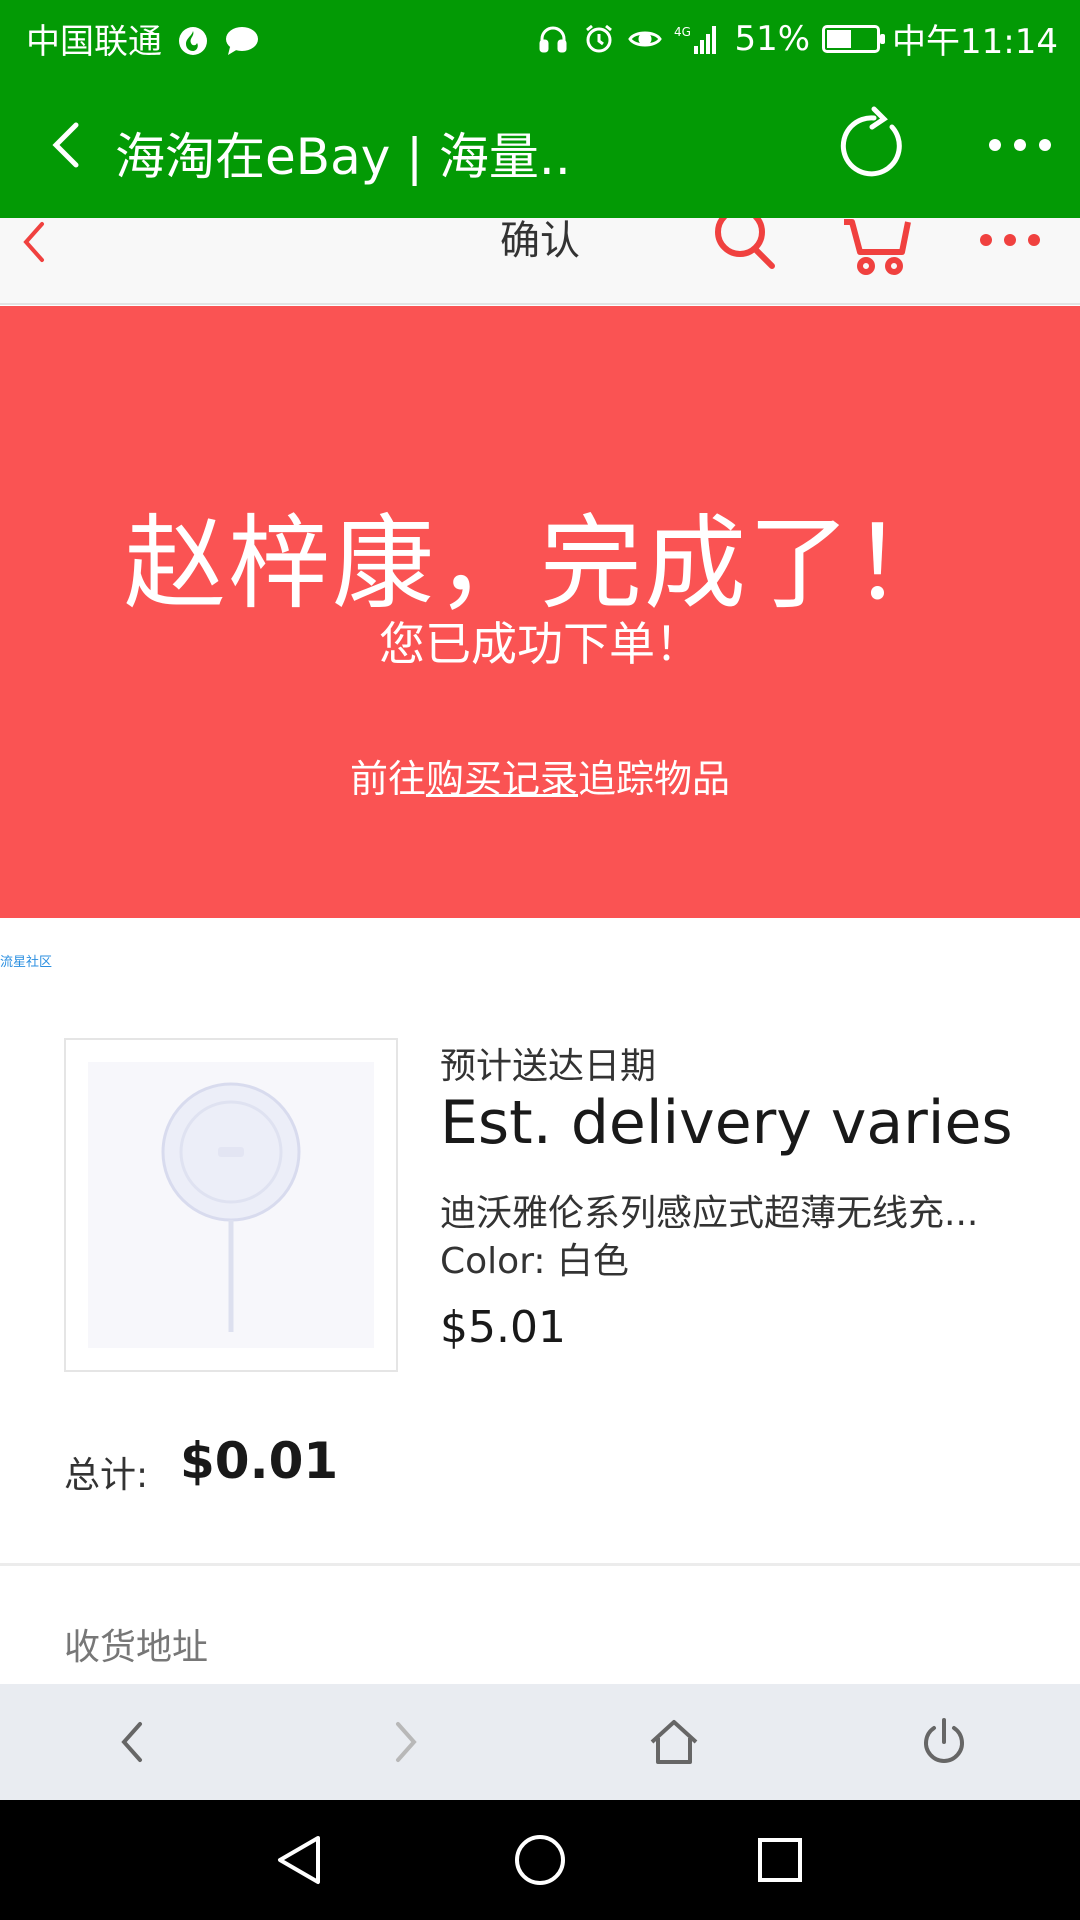 This screenshot has width=1080, height=1920. What do you see at coordinates (94, 42) in the screenshot?
I see `carrier-name: 中国联通` at bounding box center [94, 42].